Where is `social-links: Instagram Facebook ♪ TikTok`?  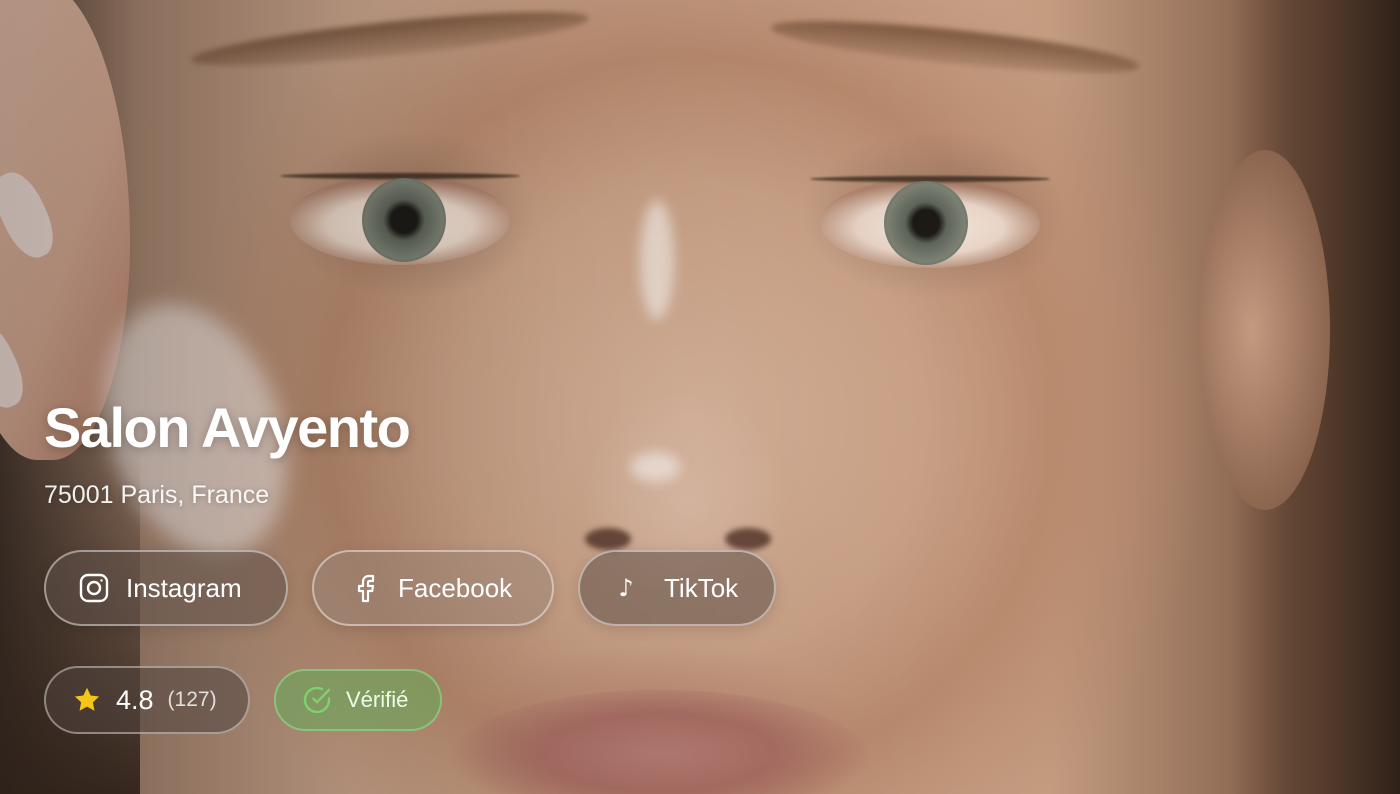 social-links: Instagram Facebook ♪ TikTok is located at coordinates (410, 588).